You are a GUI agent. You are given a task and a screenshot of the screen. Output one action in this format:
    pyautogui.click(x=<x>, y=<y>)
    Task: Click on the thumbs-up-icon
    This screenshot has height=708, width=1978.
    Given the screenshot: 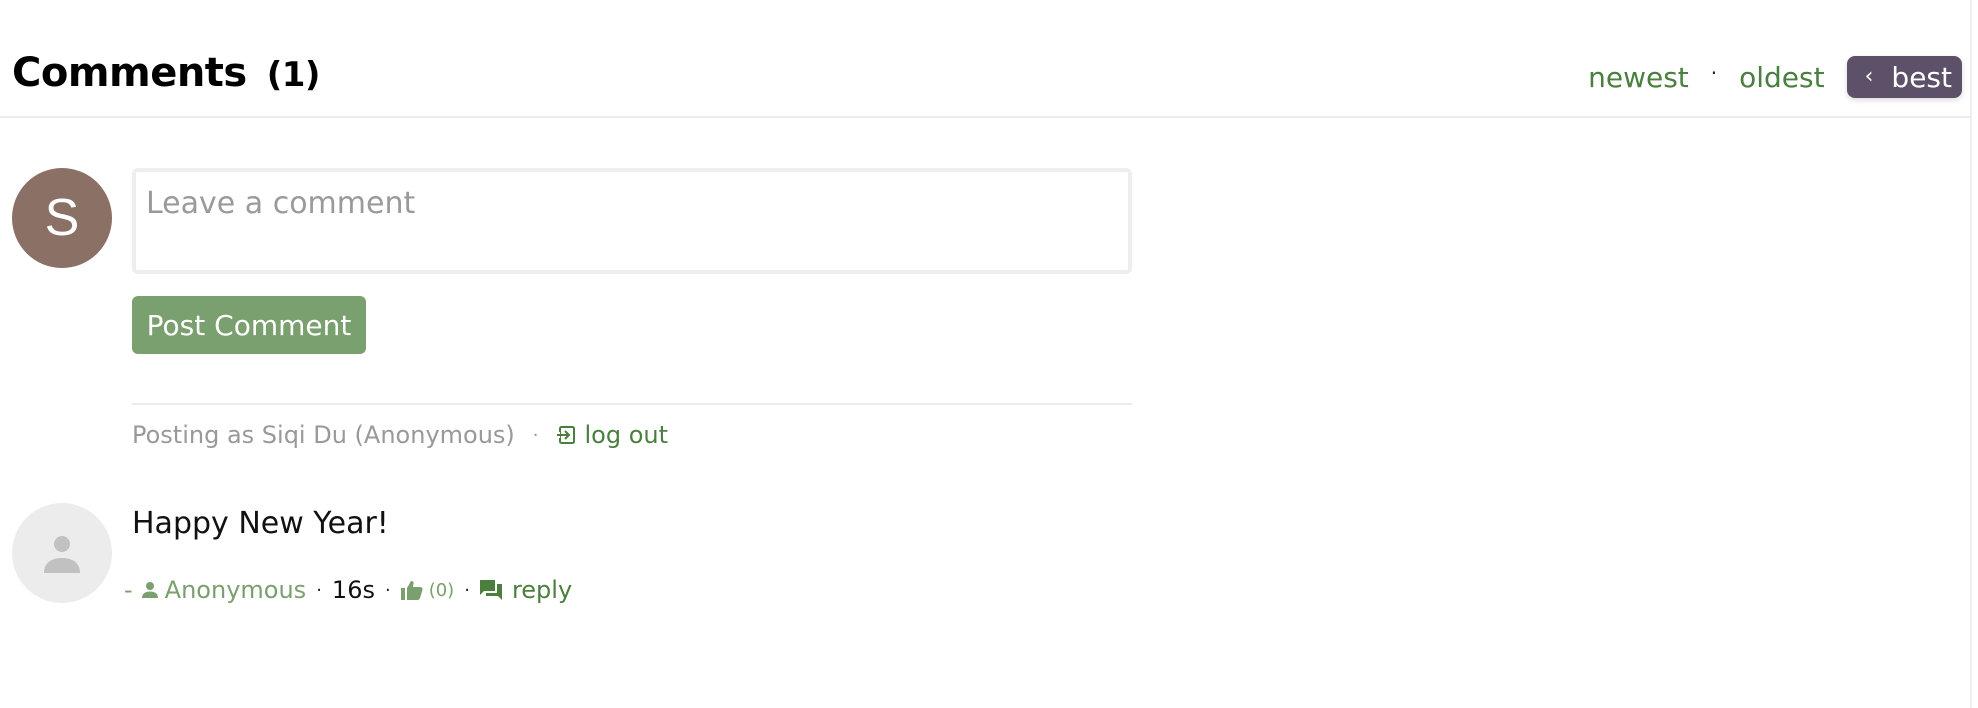 What is the action you would take?
    pyautogui.click(x=411, y=590)
    